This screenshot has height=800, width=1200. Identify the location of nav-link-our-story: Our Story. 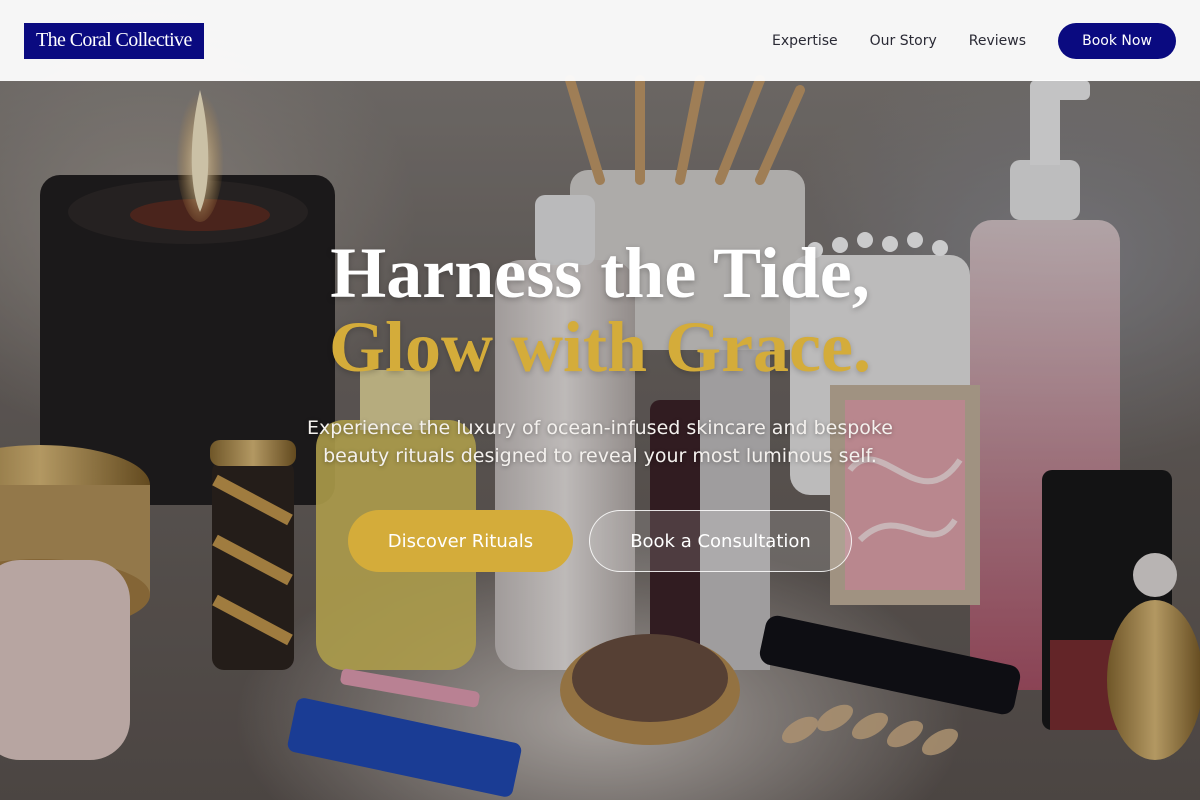
(903, 41).